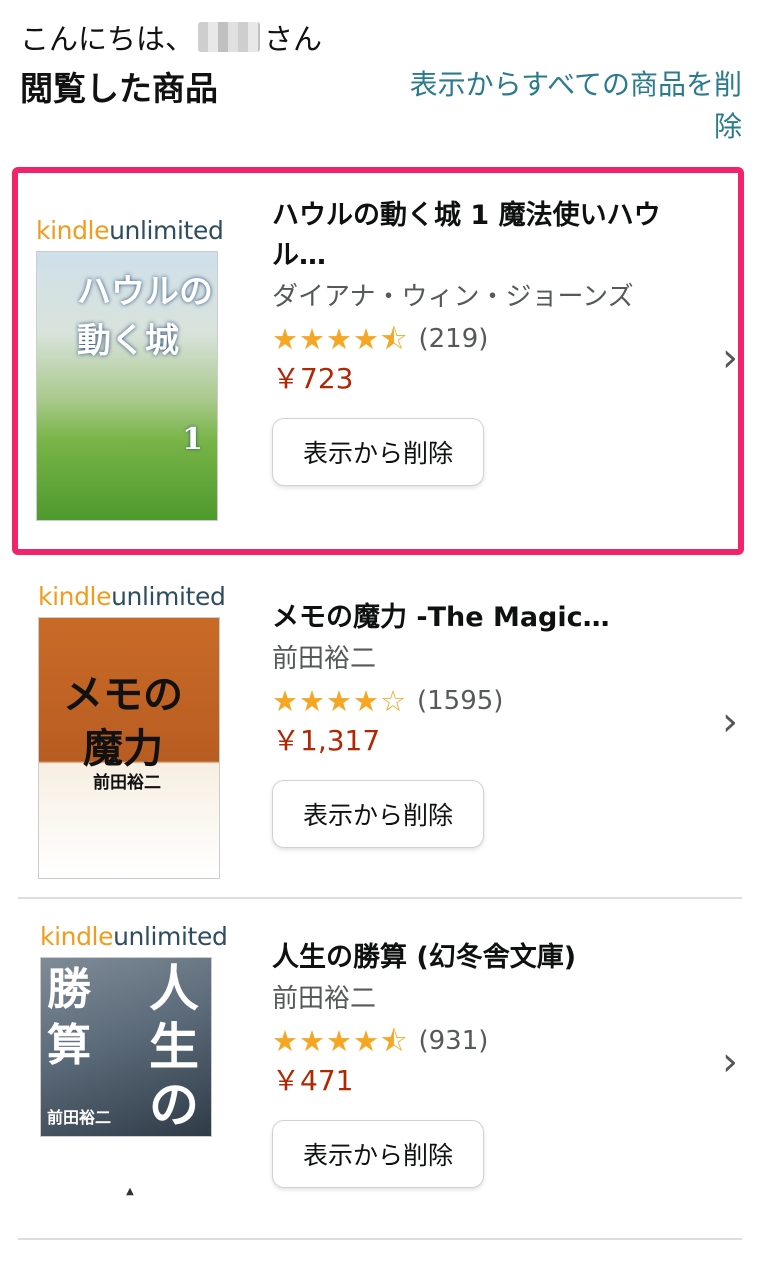  What do you see at coordinates (127, 386) in the screenshot?
I see `book-cover: ハウルの動く城 1` at bounding box center [127, 386].